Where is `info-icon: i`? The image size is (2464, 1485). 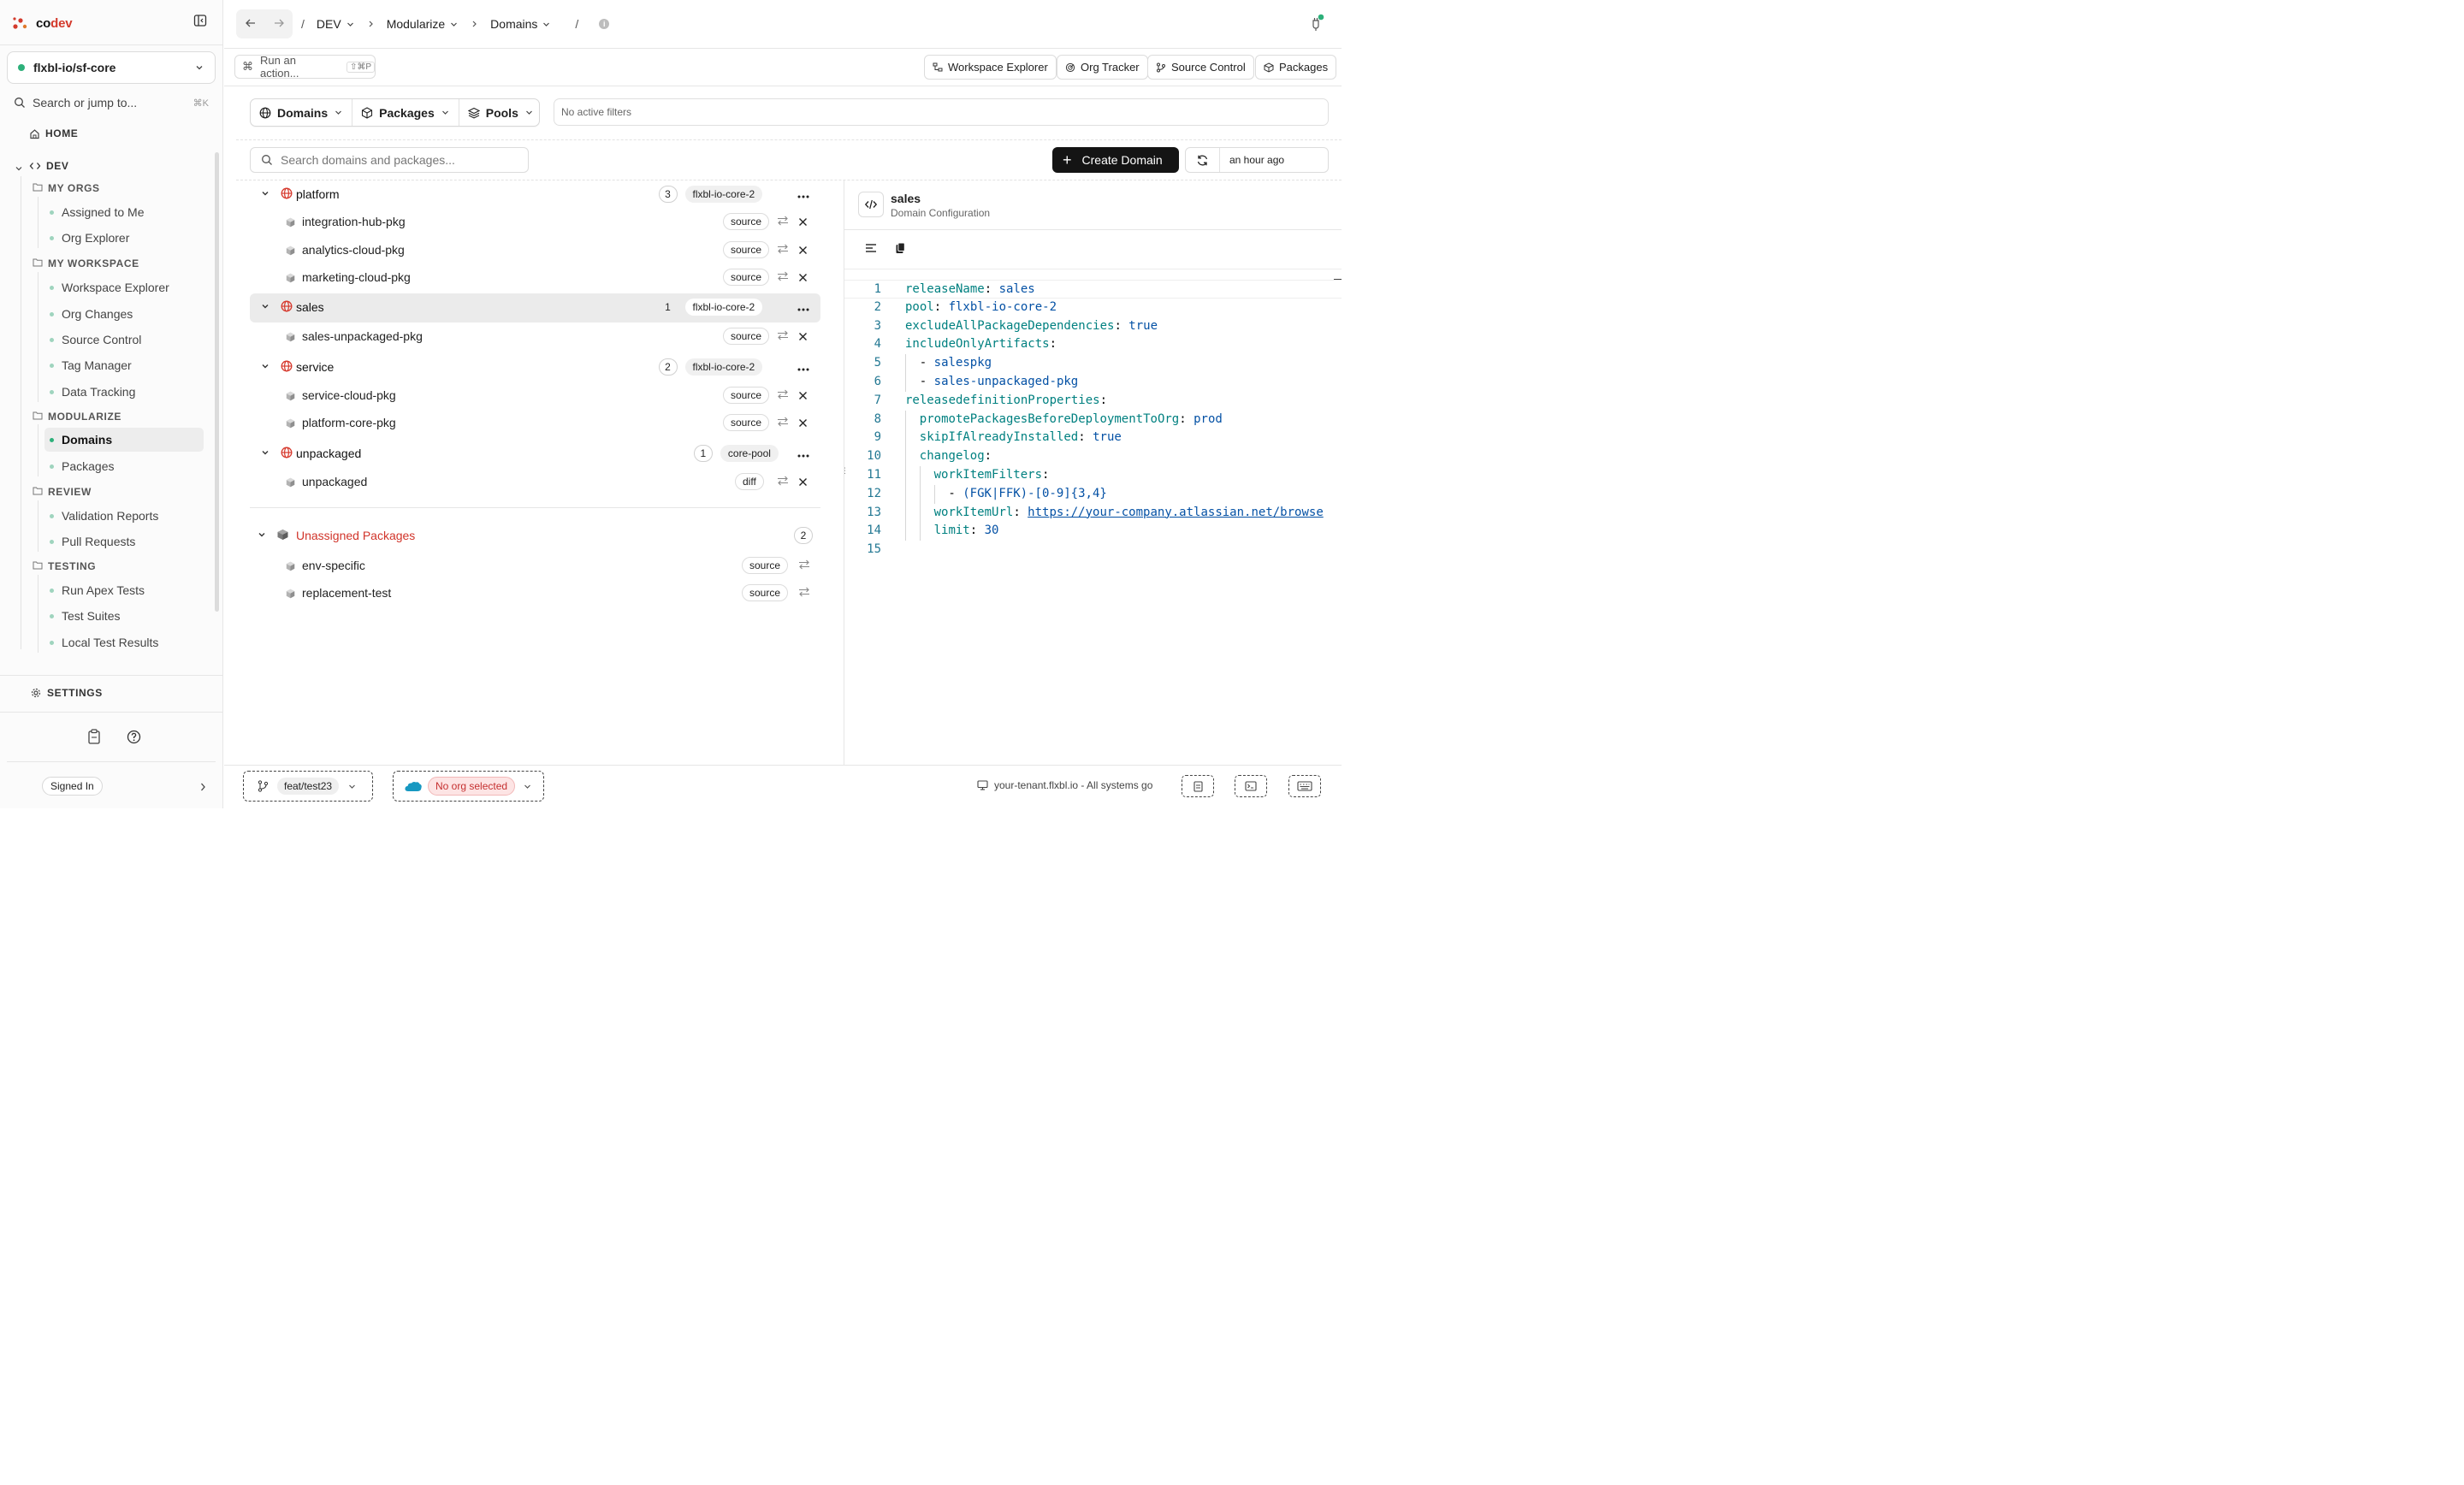 info-icon: i is located at coordinates (604, 24).